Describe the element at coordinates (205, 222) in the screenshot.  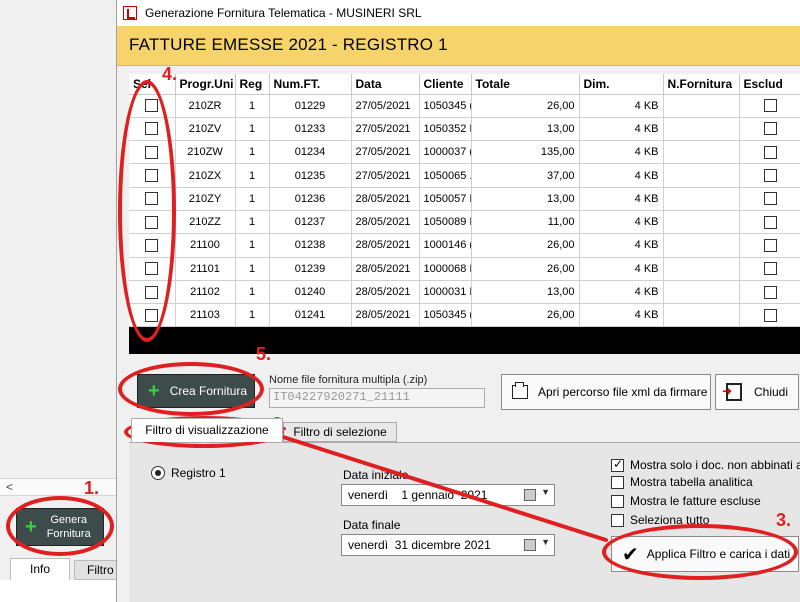
I see `cell-progr: 210ZZ` at that location.